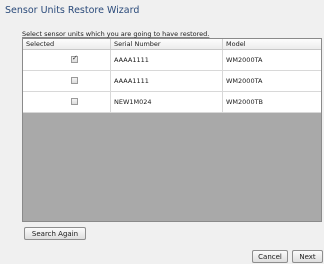  I want to click on search-again-button: Search Again, so click(55, 233).